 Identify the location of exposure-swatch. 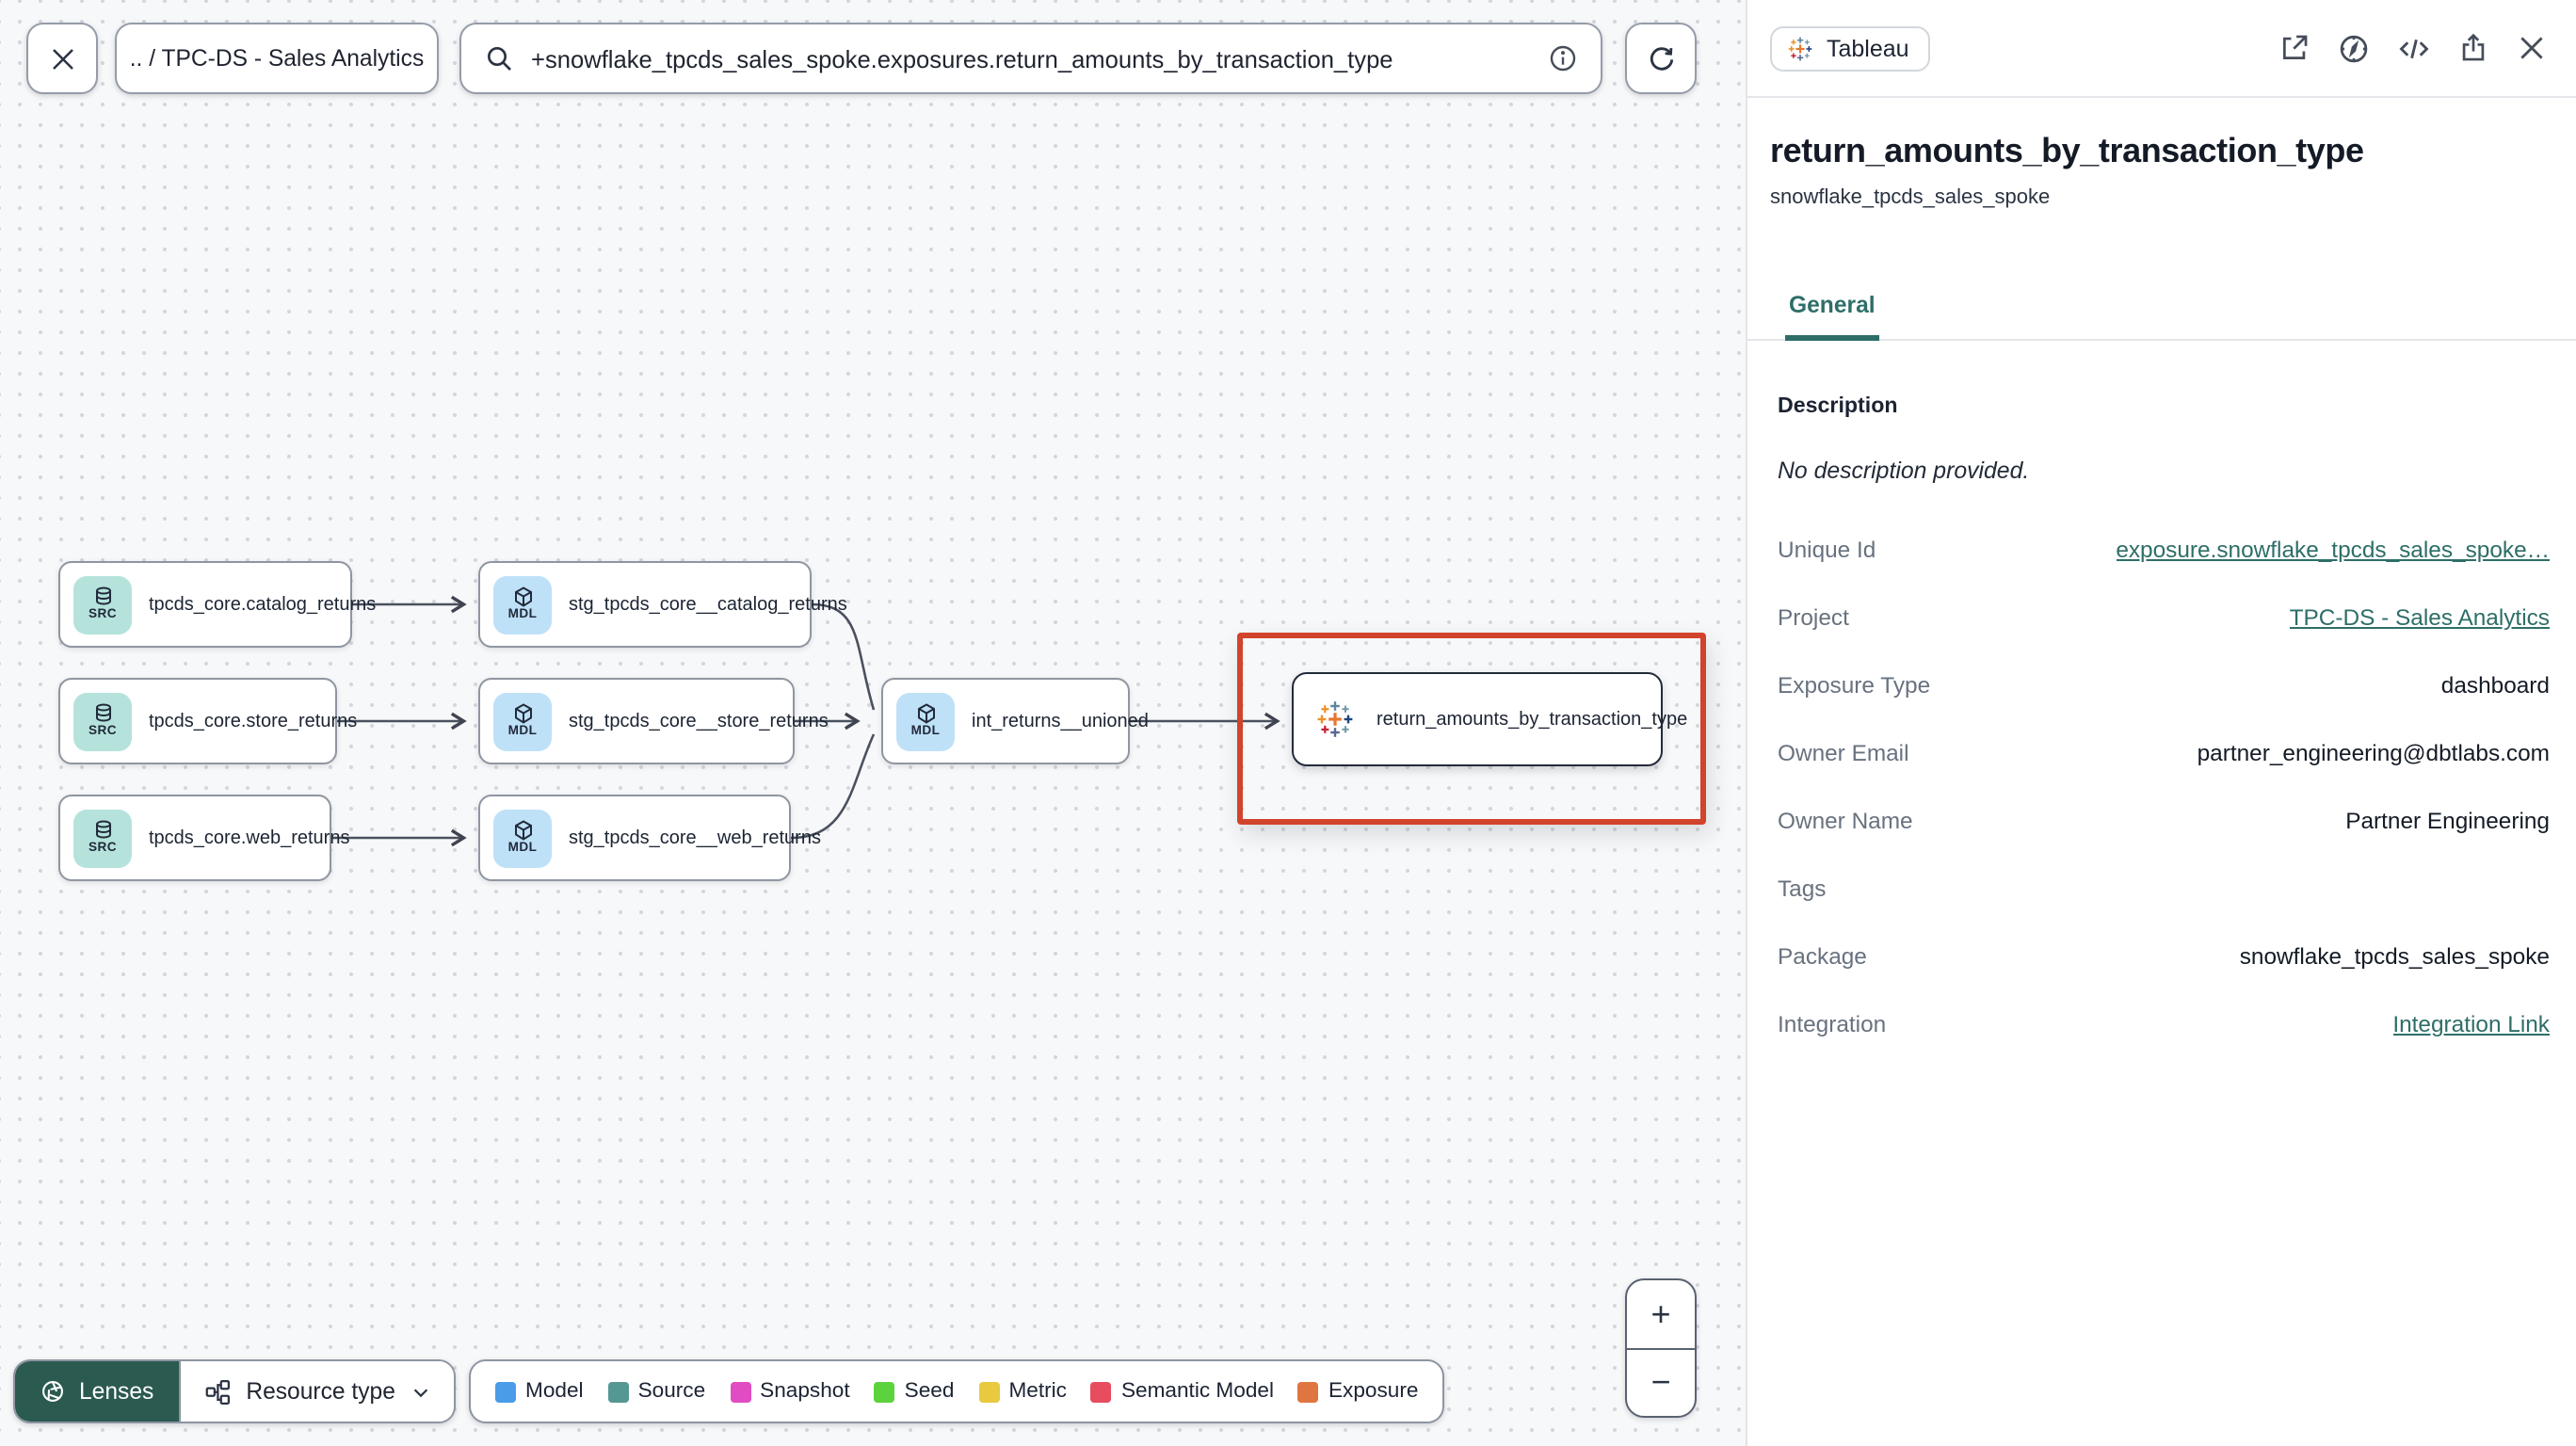
(1308, 1391).